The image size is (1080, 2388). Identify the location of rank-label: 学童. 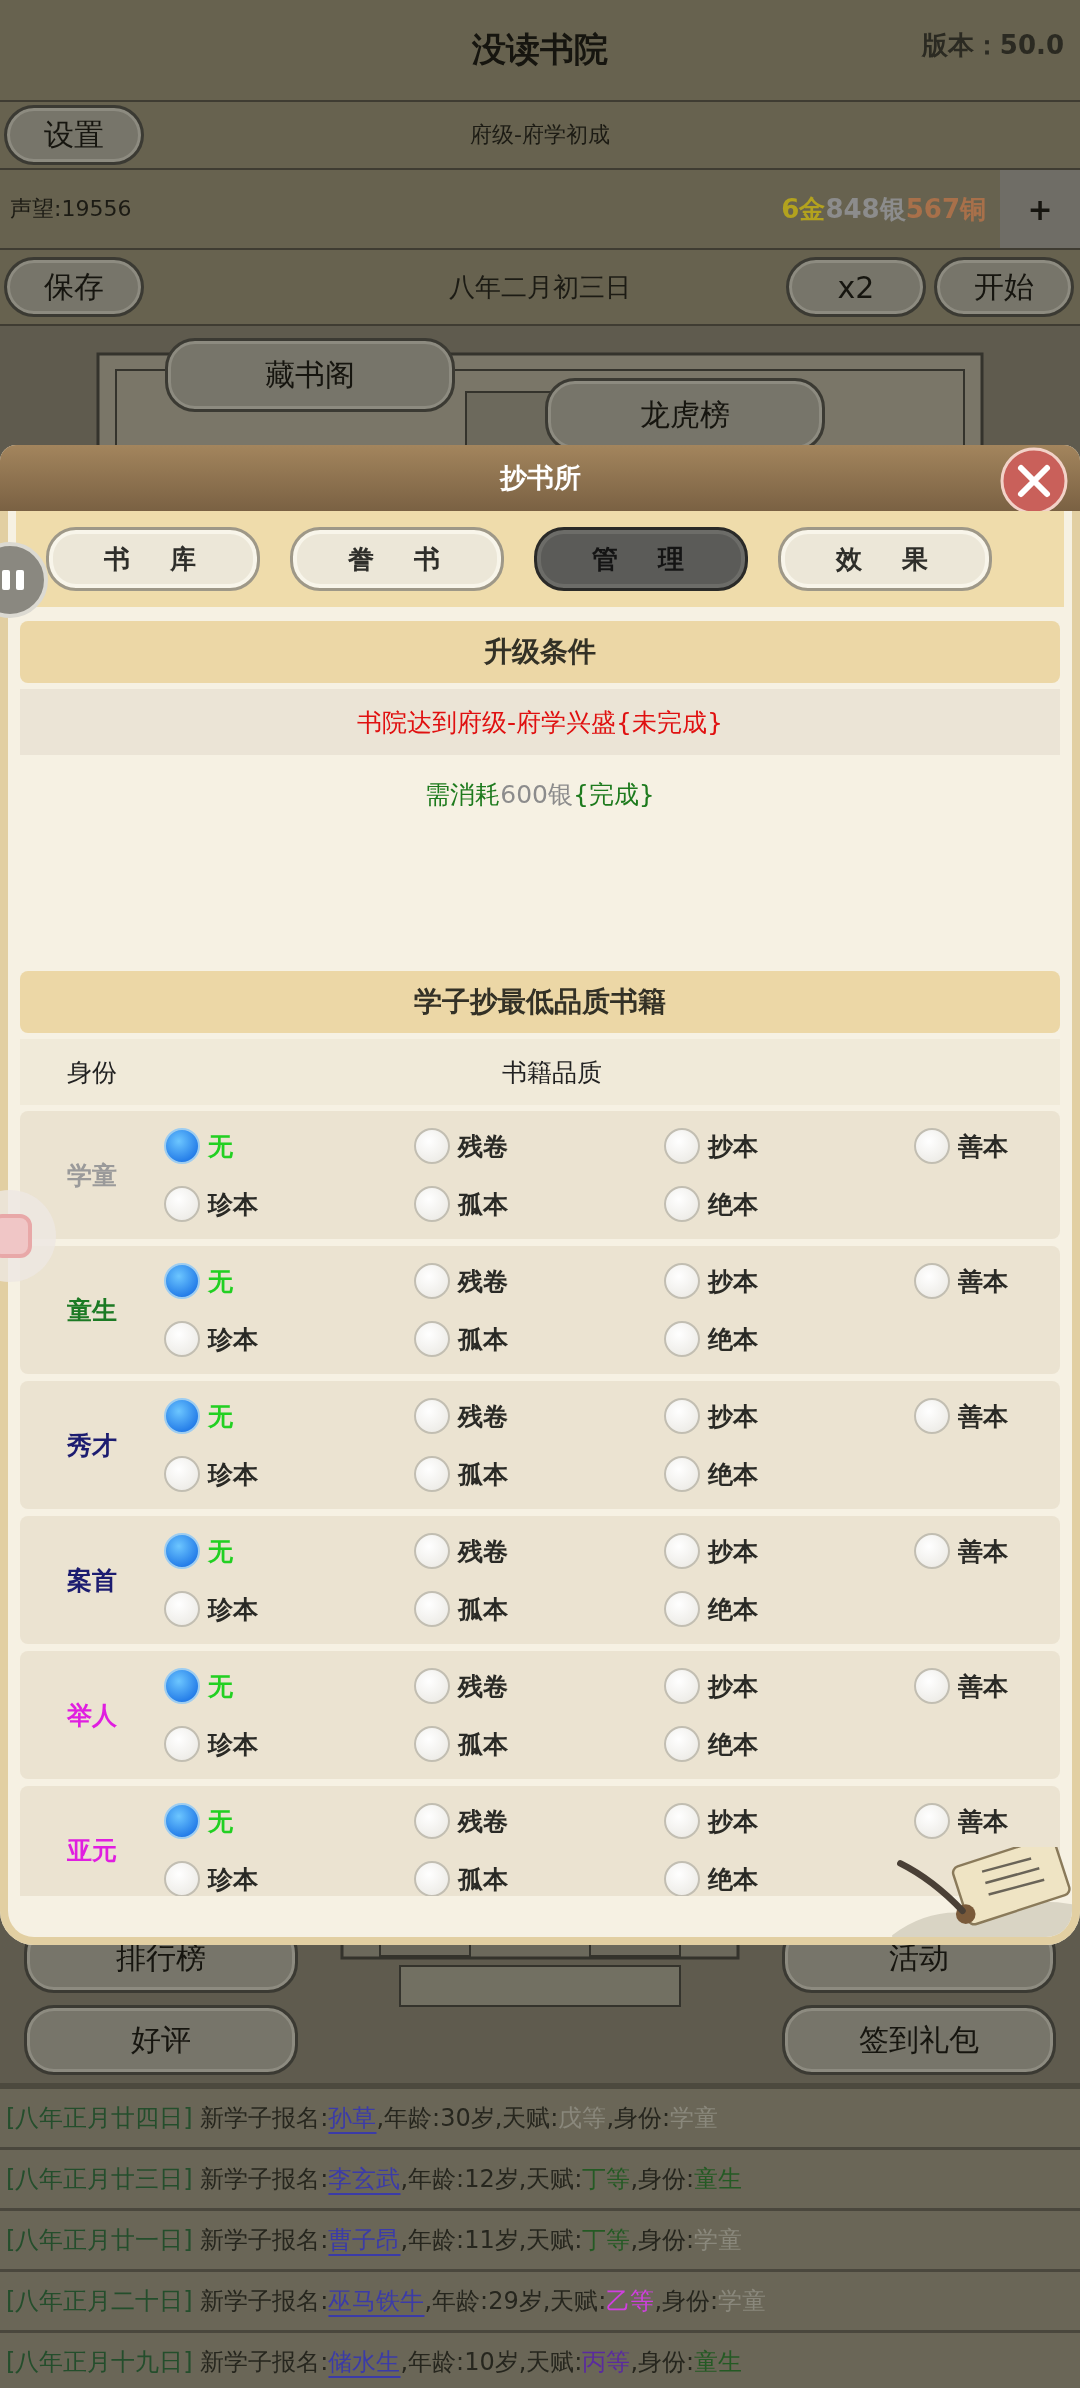
(92, 1175).